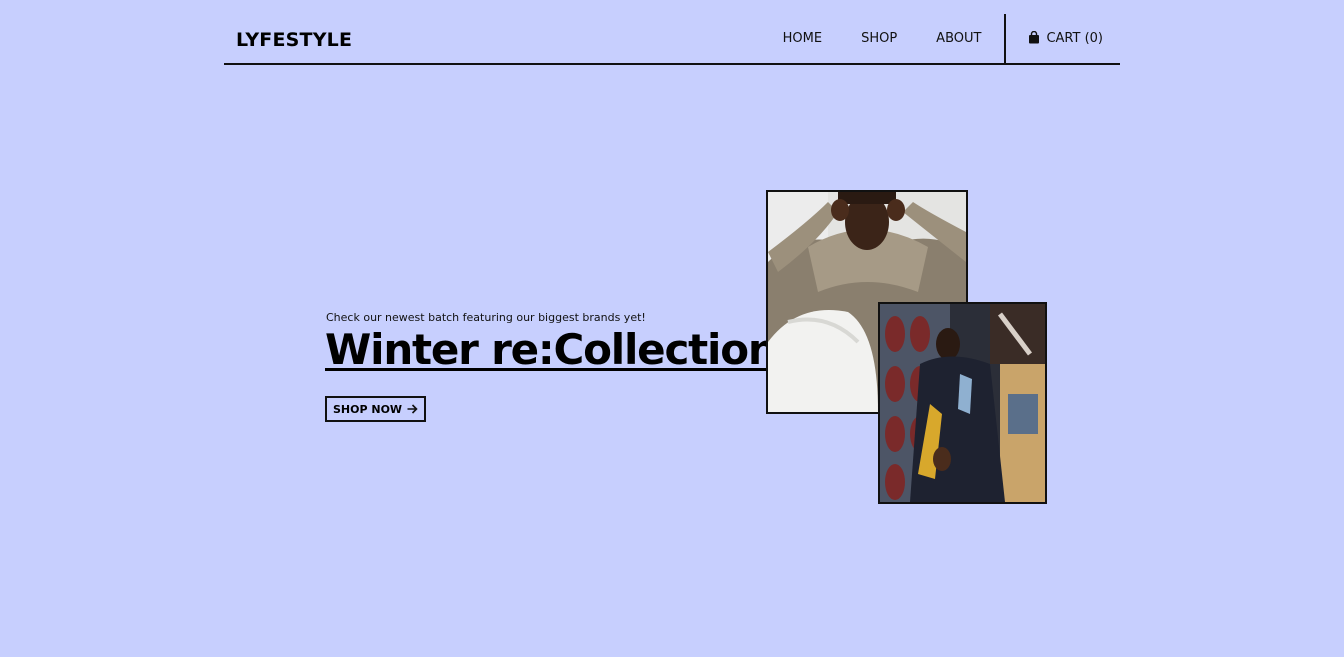  What do you see at coordinates (672, 39) in the screenshot?
I see `site-header: LYFESTYLE HOME SHOP ABOUT CART (0)` at bounding box center [672, 39].